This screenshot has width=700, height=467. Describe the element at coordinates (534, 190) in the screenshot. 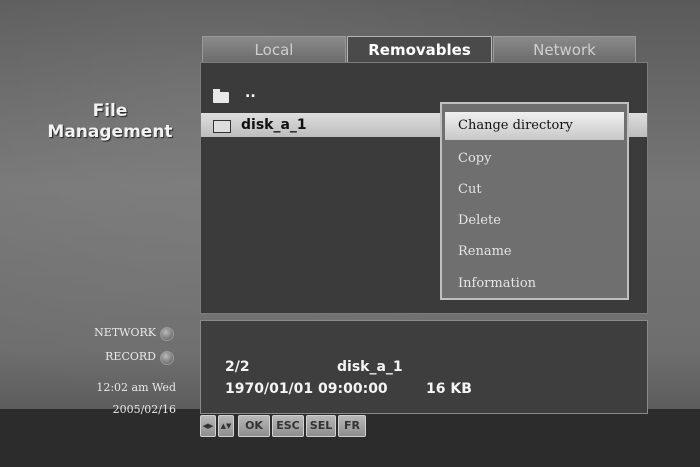

I see `menu-item-cut: Cut` at that location.